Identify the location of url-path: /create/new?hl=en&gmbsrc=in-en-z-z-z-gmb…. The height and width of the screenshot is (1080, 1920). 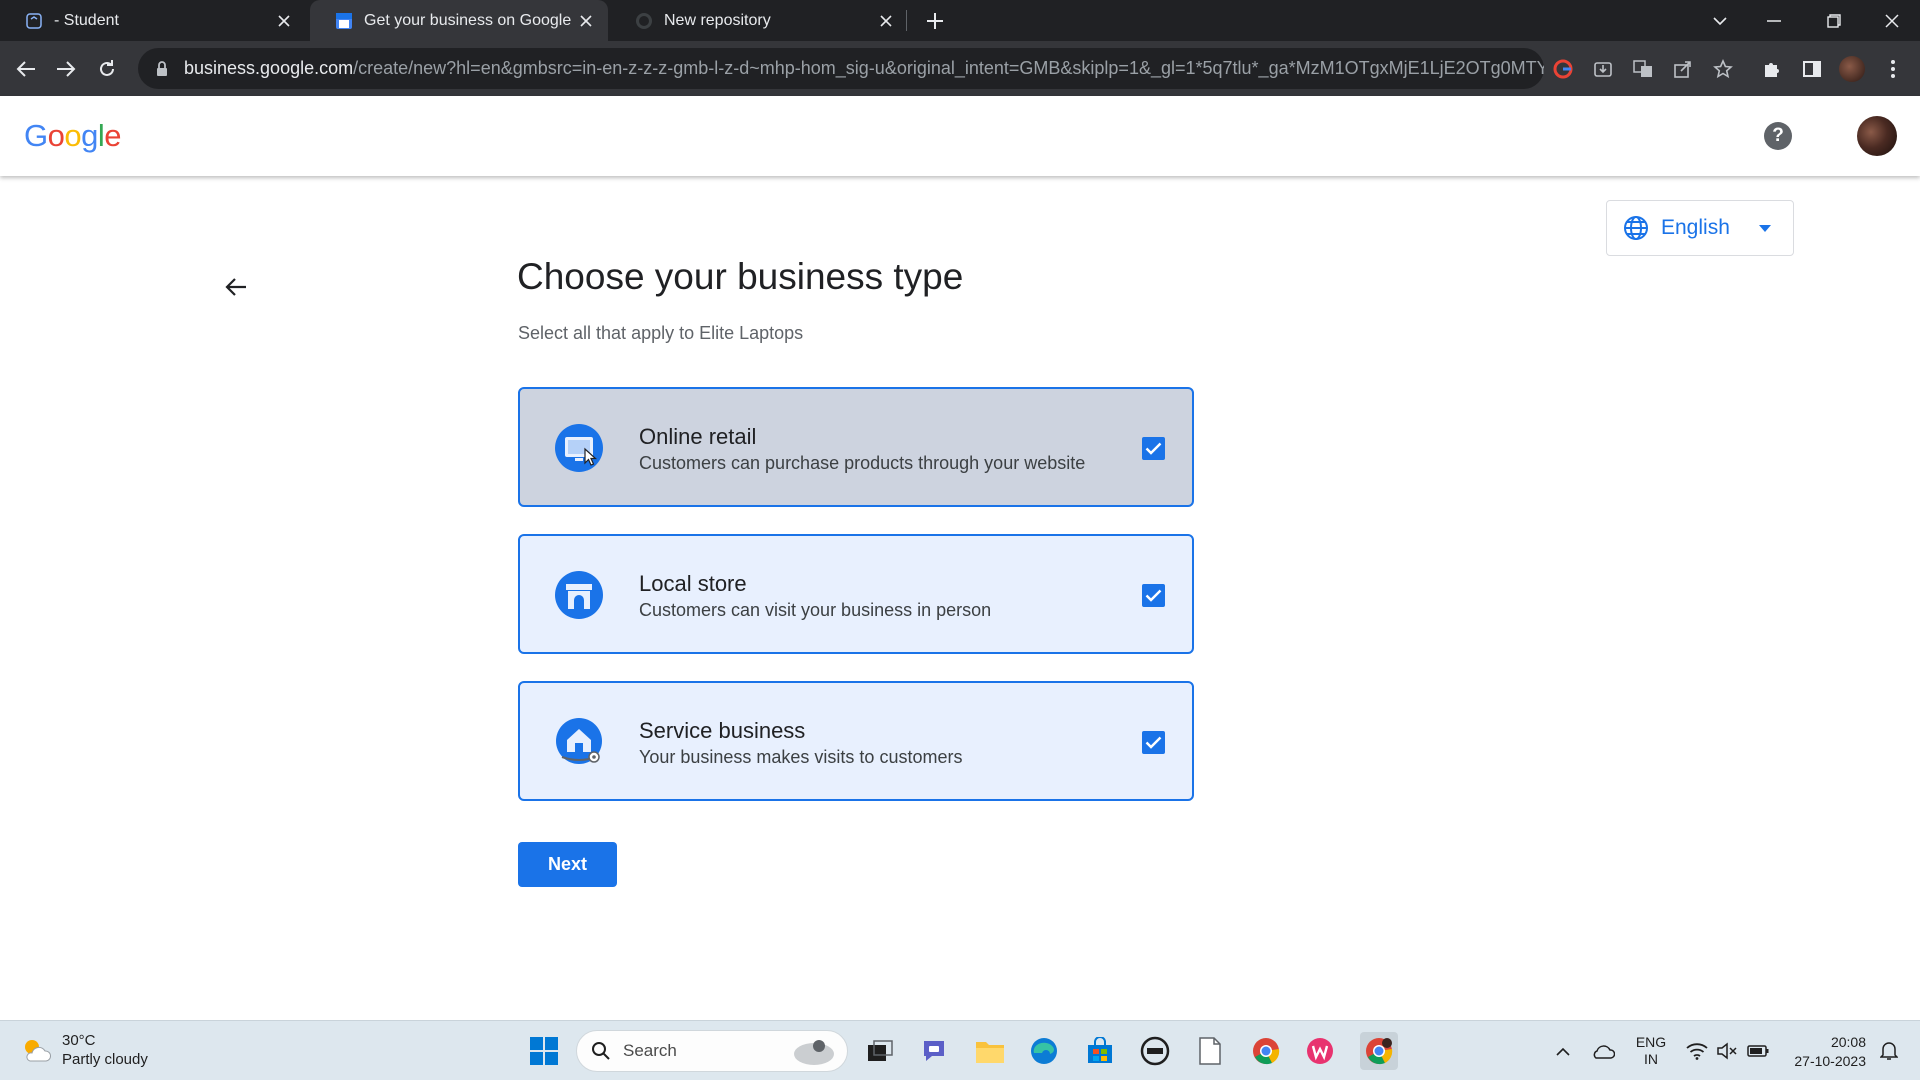
(948, 68).